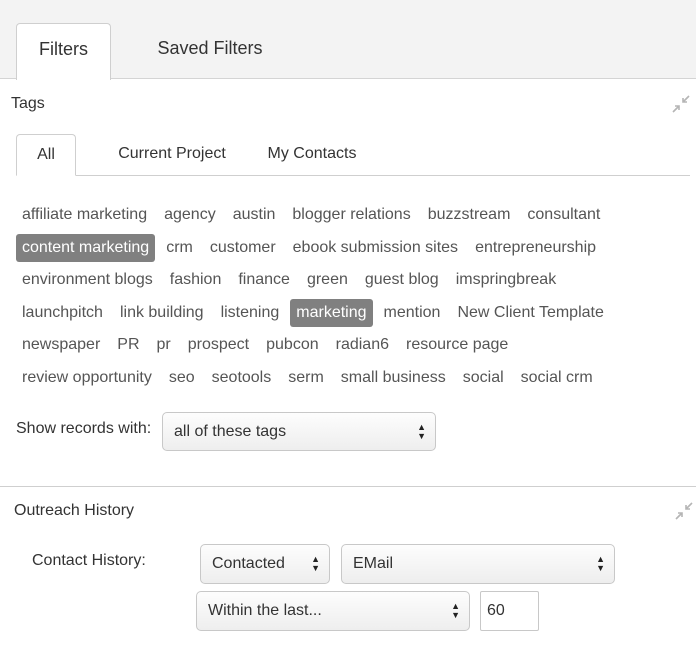 The image size is (696, 670). Describe the element at coordinates (164, 345) in the screenshot. I see `tag-item: pr` at that location.